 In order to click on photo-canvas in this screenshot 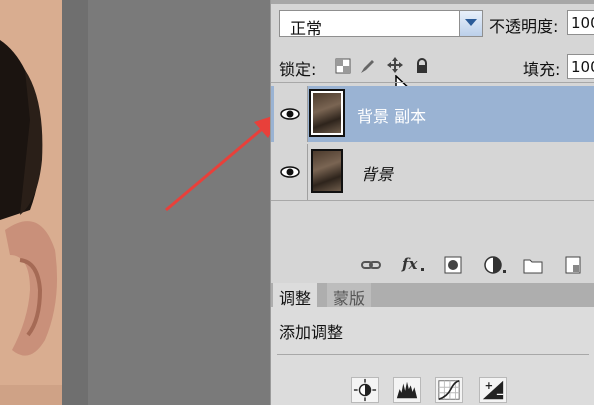, I will do `click(31, 202)`.